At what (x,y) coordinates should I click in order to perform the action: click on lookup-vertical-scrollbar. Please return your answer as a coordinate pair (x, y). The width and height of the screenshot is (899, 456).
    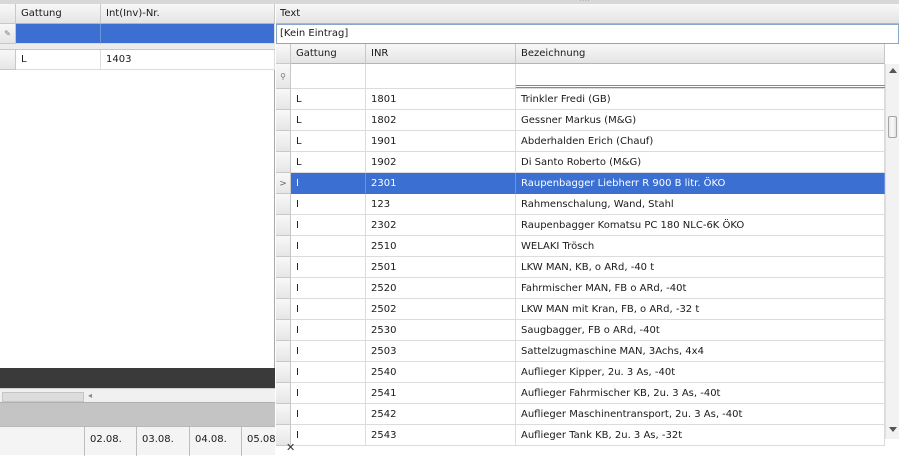
    Looking at the image, I should click on (892, 251).